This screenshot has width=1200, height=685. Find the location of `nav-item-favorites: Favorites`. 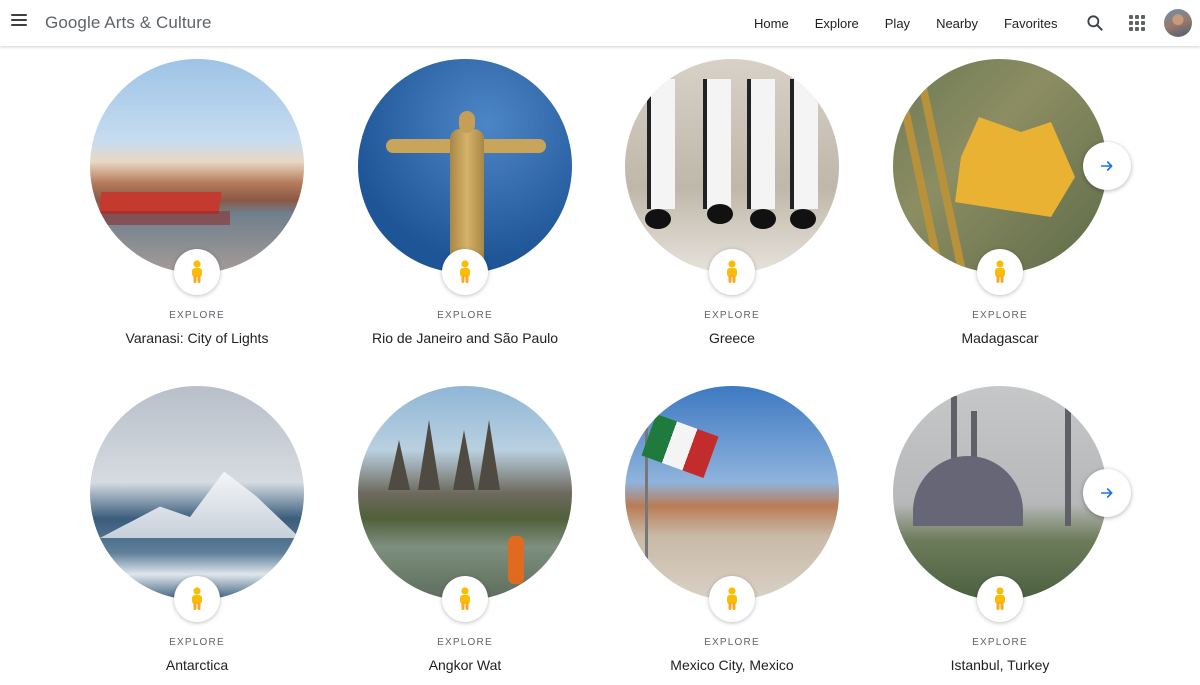

nav-item-favorites: Favorites is located at coordinates (1030, 23).